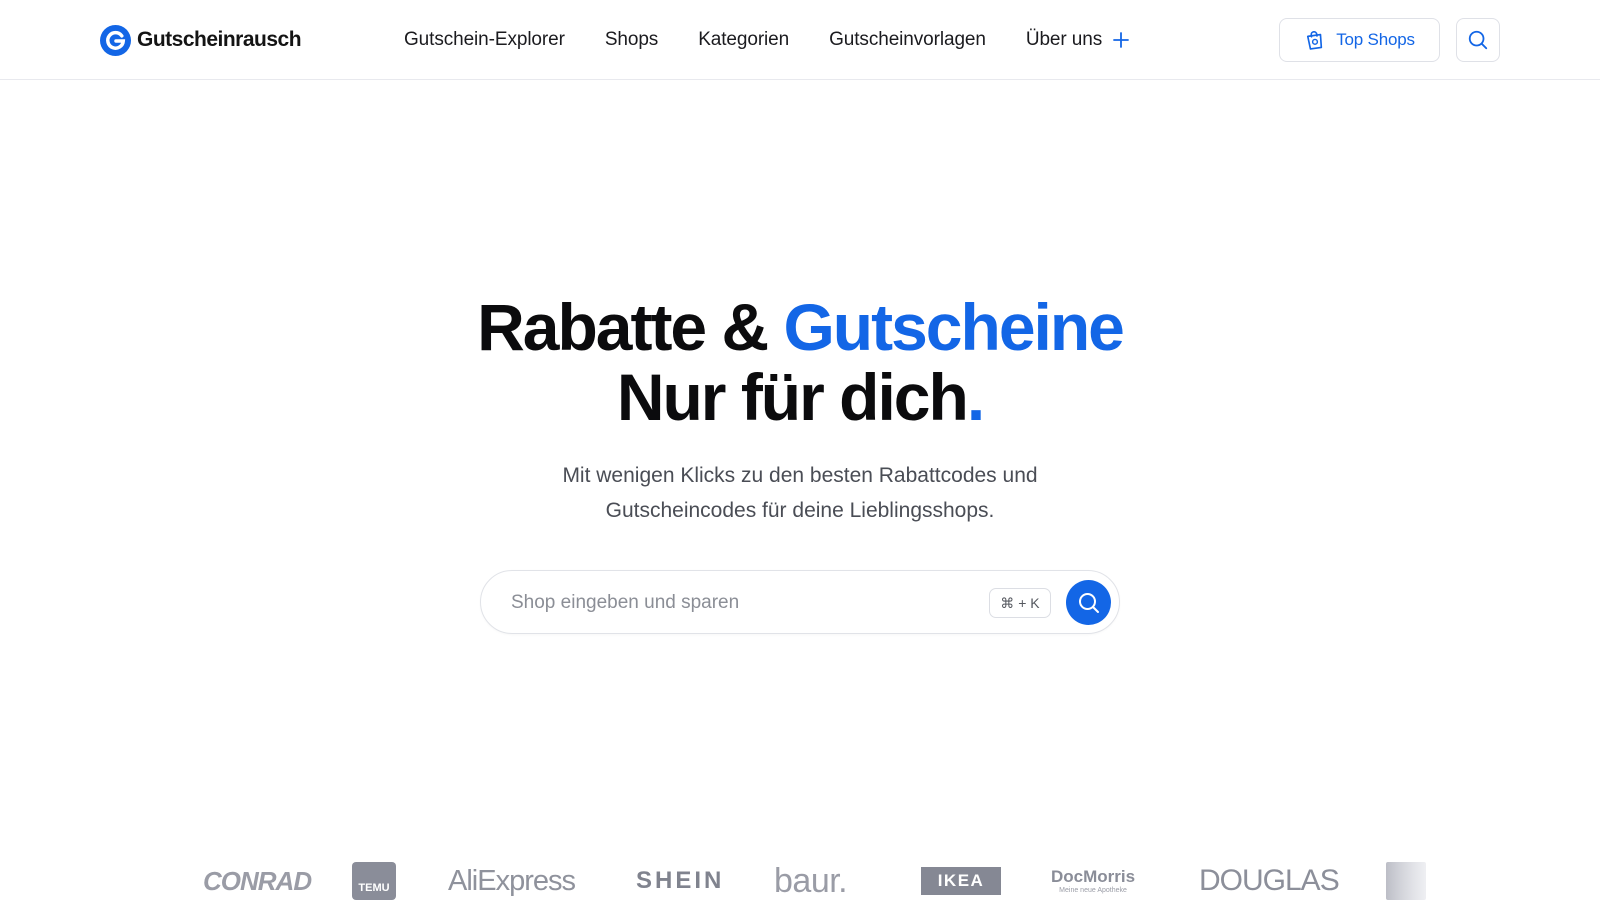 Image resolution: width=1600 pixels, height=900 pixels. Describe the element at coordinates (792, 397) in the screenshot. I see `hero-title-line2: Nur für dich` at that location.